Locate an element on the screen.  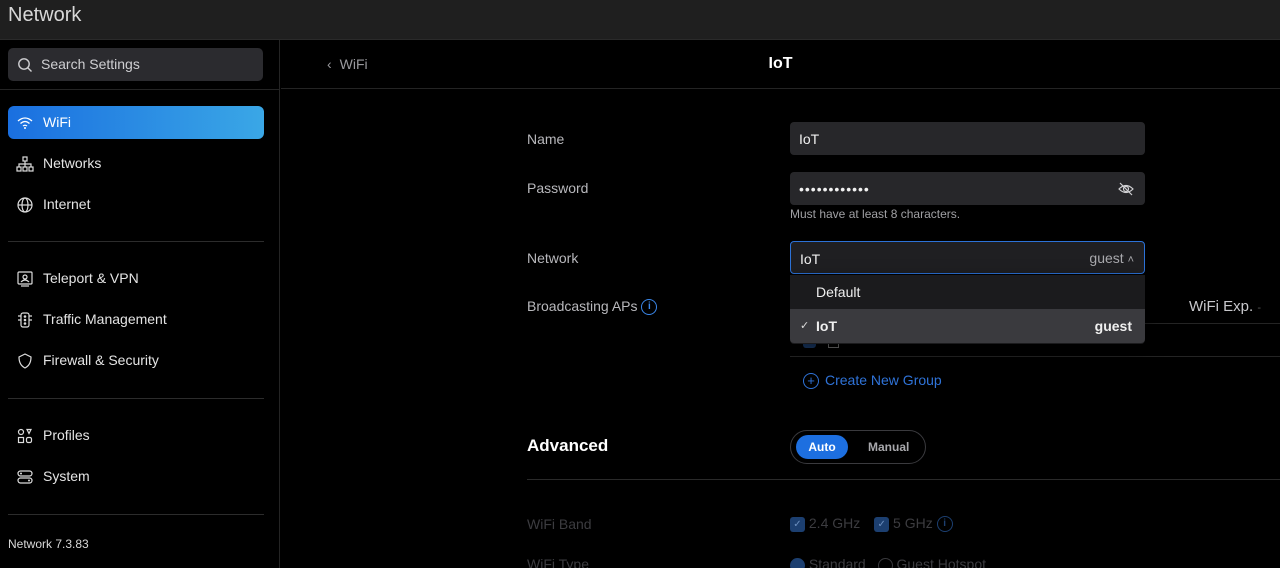
teleport-icon is located at coordinates (25, 279).